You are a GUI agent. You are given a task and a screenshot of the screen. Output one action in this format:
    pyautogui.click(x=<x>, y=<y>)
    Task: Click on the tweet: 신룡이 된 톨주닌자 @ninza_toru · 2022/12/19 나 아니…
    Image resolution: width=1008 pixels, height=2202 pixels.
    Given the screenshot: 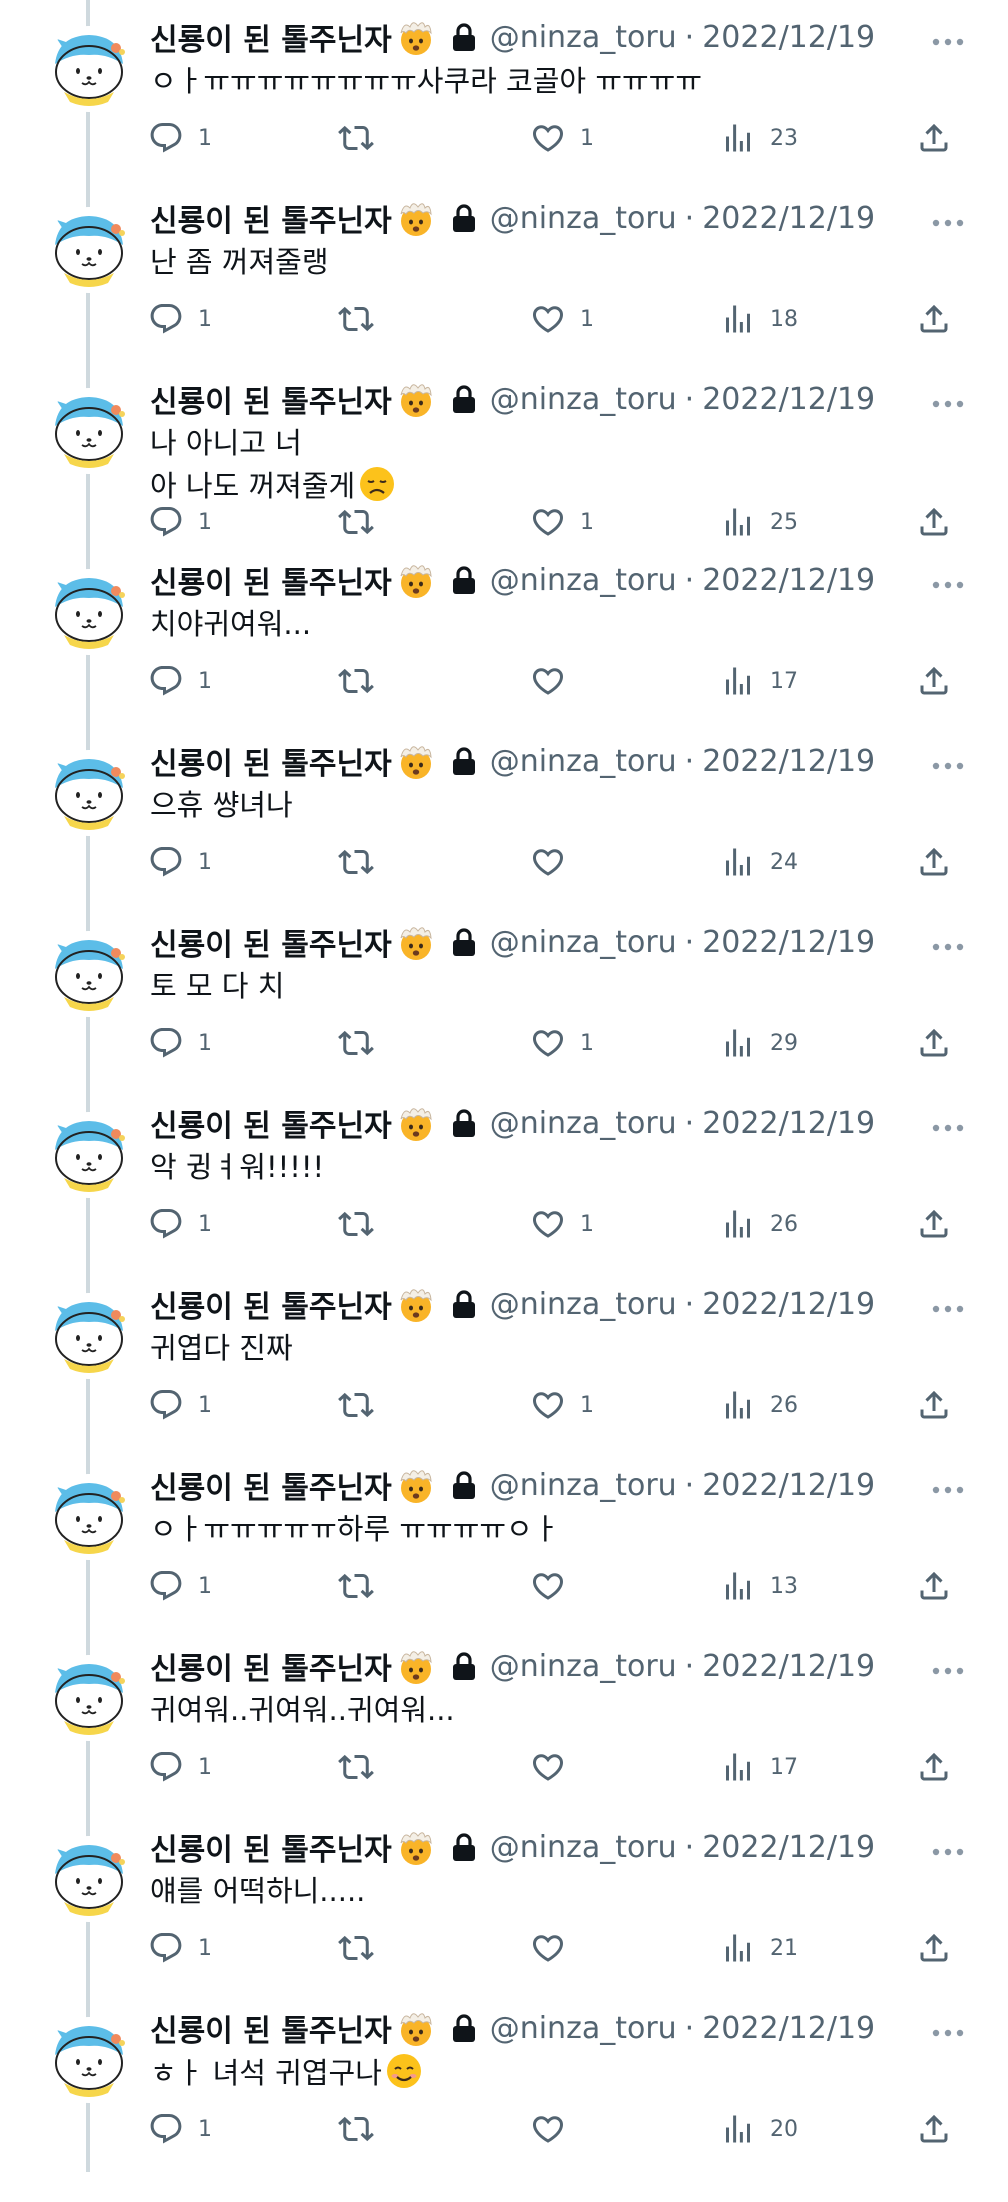 What is the action you would take?
    pyautogui.click(x=504, y=452)
    